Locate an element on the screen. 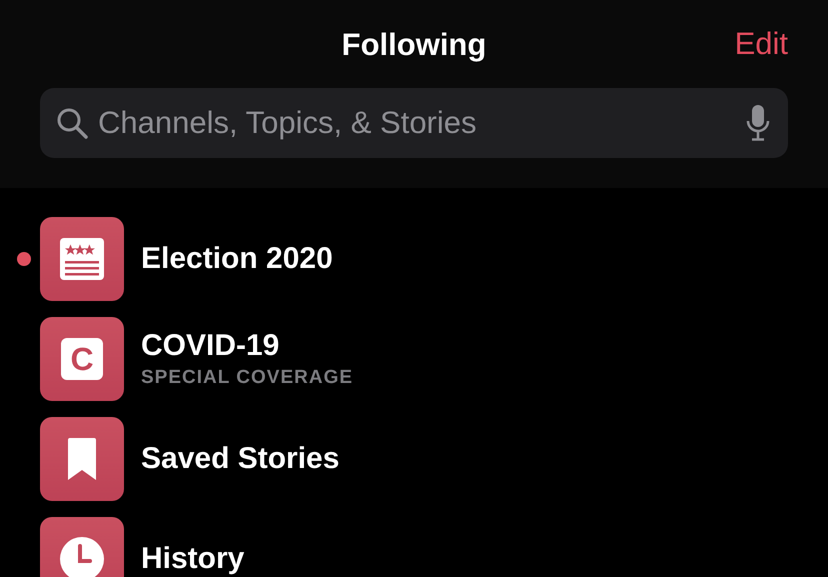 The height and width of the screenshot is (577, 828). screen-title: Following is located at coordinates (414, 45).